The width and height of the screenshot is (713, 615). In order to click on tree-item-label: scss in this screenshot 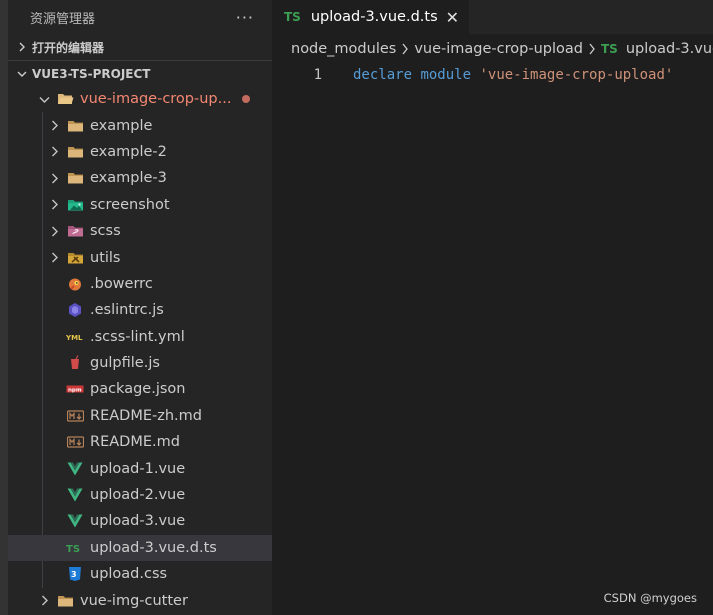, I will do `click(105, 231)`.